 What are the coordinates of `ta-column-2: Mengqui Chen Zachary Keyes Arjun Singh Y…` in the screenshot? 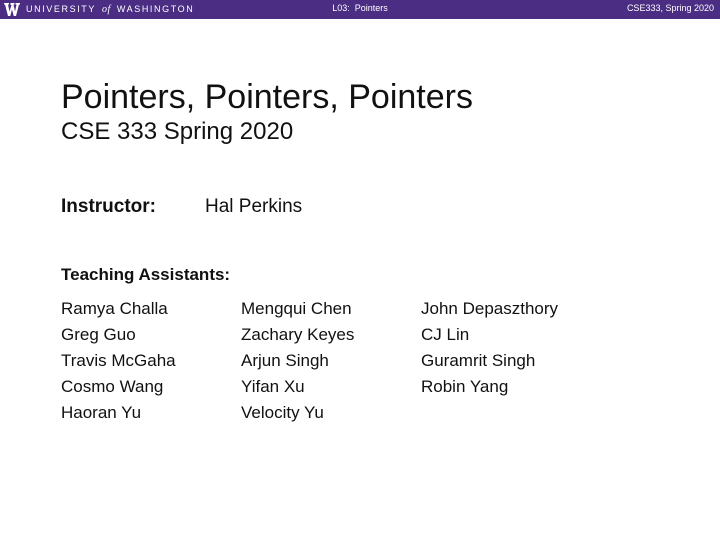 It's located at (297, 361).